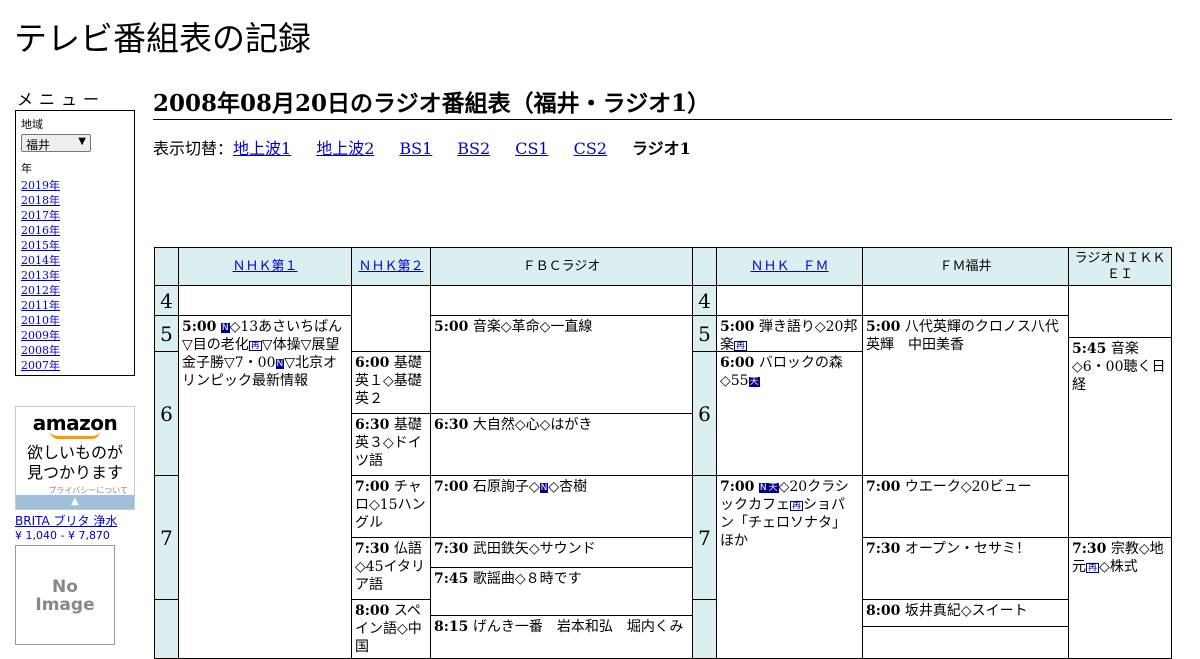 Image resolution: width=1200 pixels, height=659 pixels. What do you see at coordinates (561, 444) in the screenshot?
I see `program-cell: 6:30 大自然◇心◇はがき` at bounding box center [561, 444].